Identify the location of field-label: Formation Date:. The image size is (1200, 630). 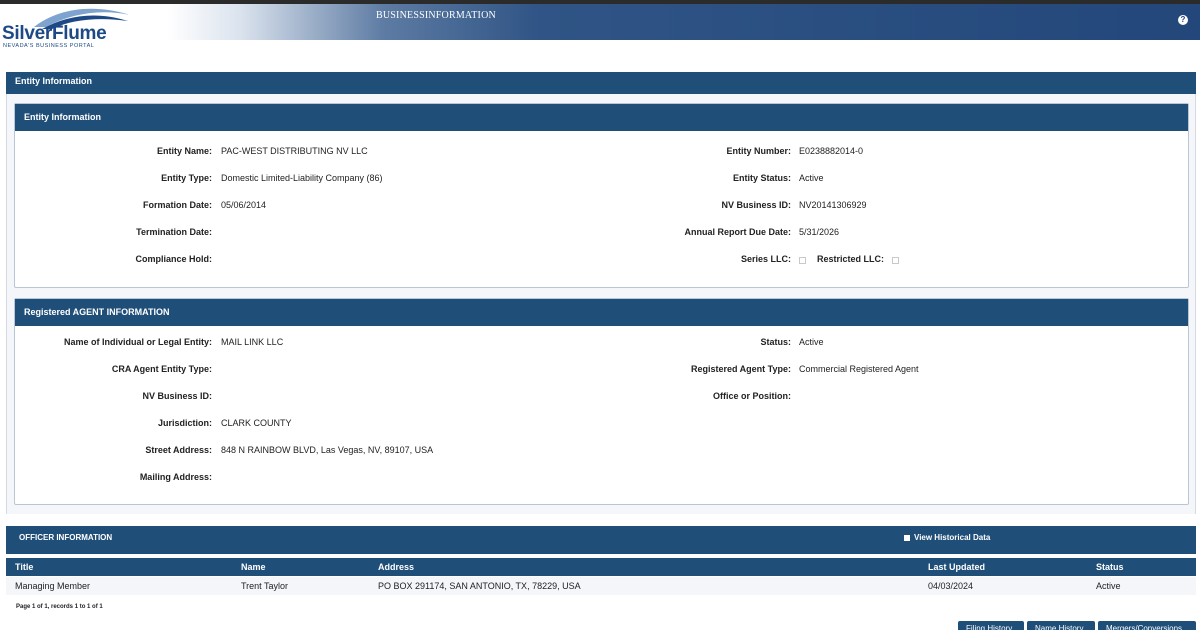
(177, 205).